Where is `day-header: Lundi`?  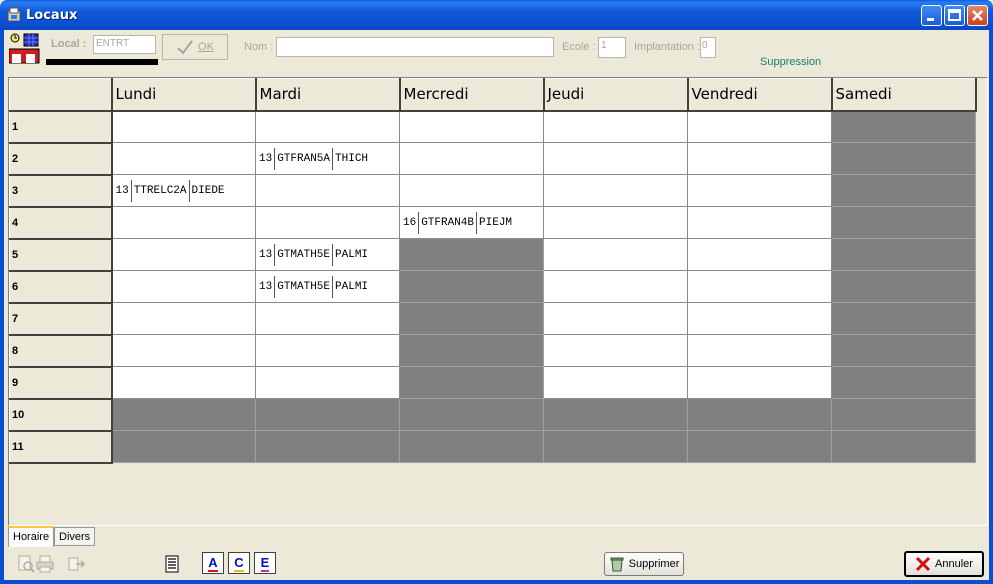 day-header: Lundi is located at coordinates (184, 95).